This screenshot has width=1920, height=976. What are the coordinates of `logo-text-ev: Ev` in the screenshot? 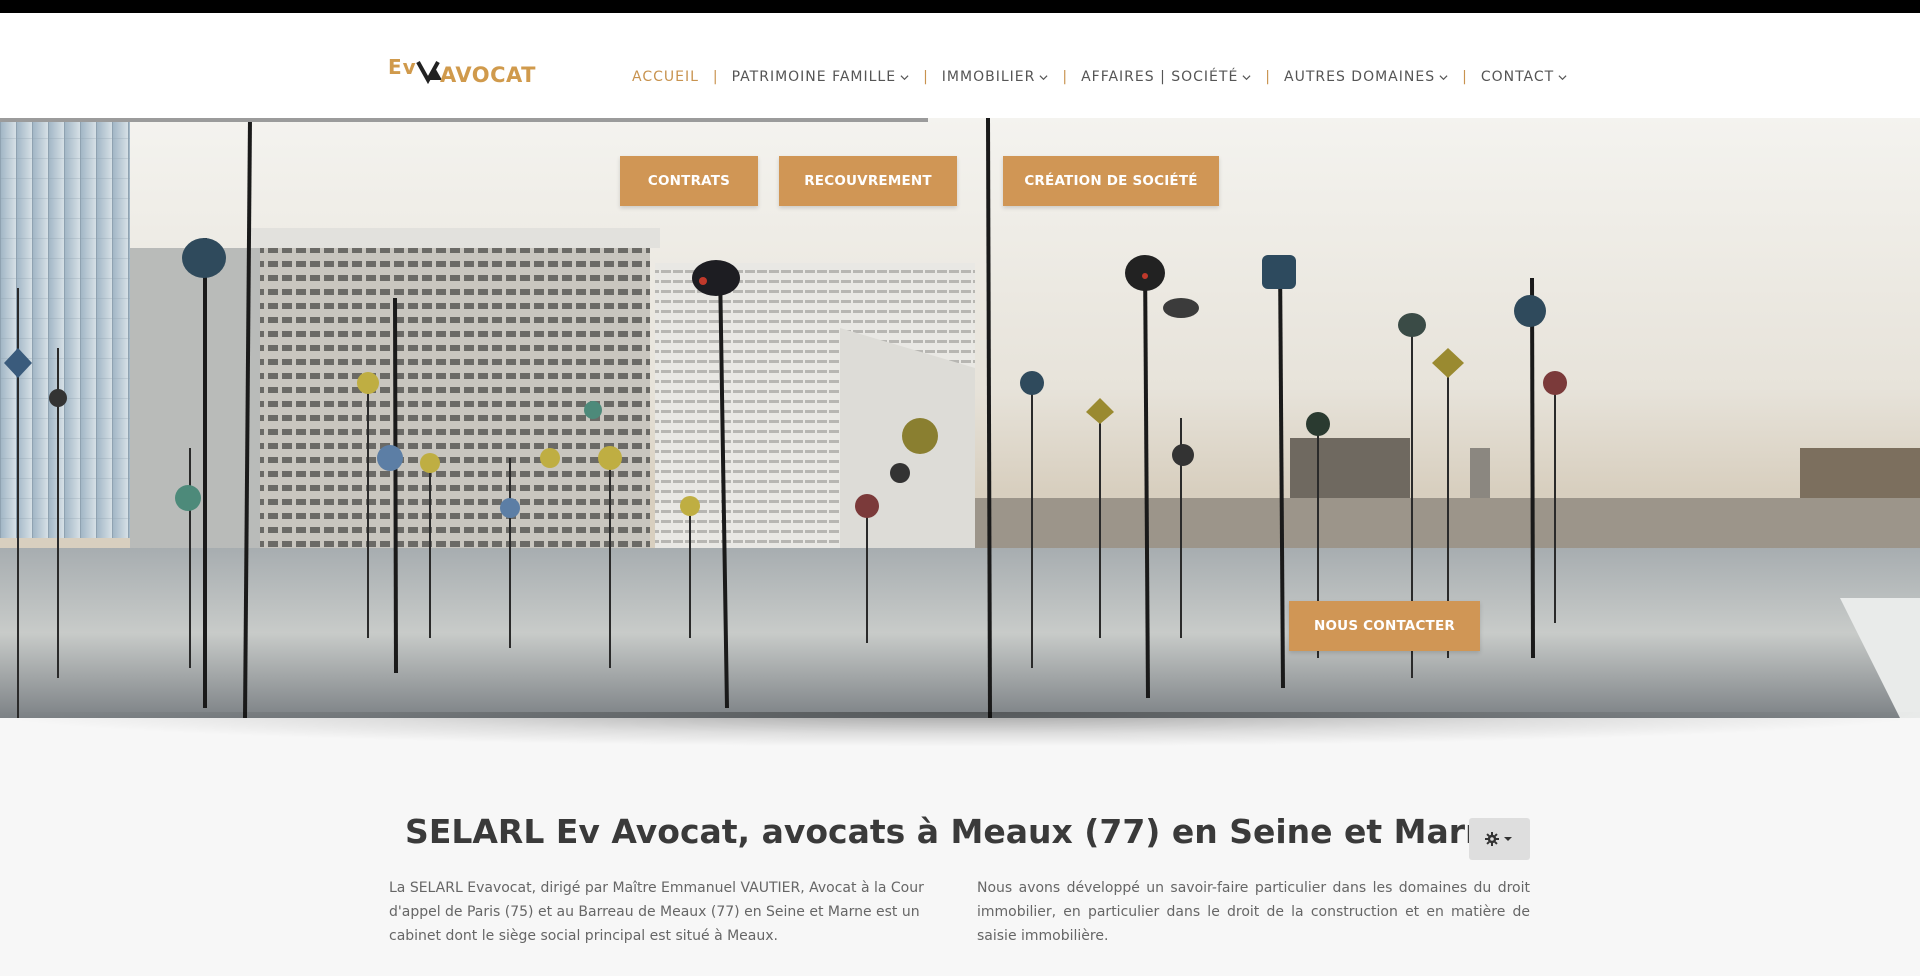 It's located at (402, 67).